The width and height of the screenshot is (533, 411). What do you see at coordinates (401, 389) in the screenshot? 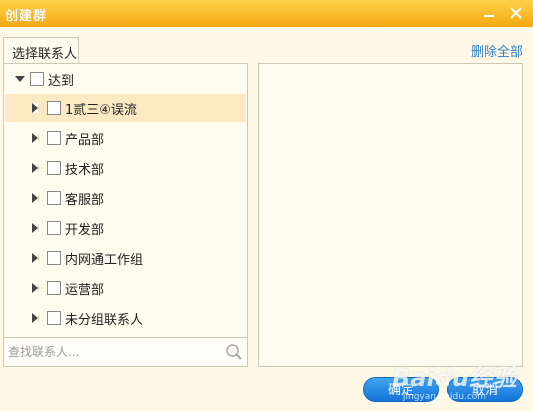
I see `ok-button: 确定` at bounding box center [401, 389].